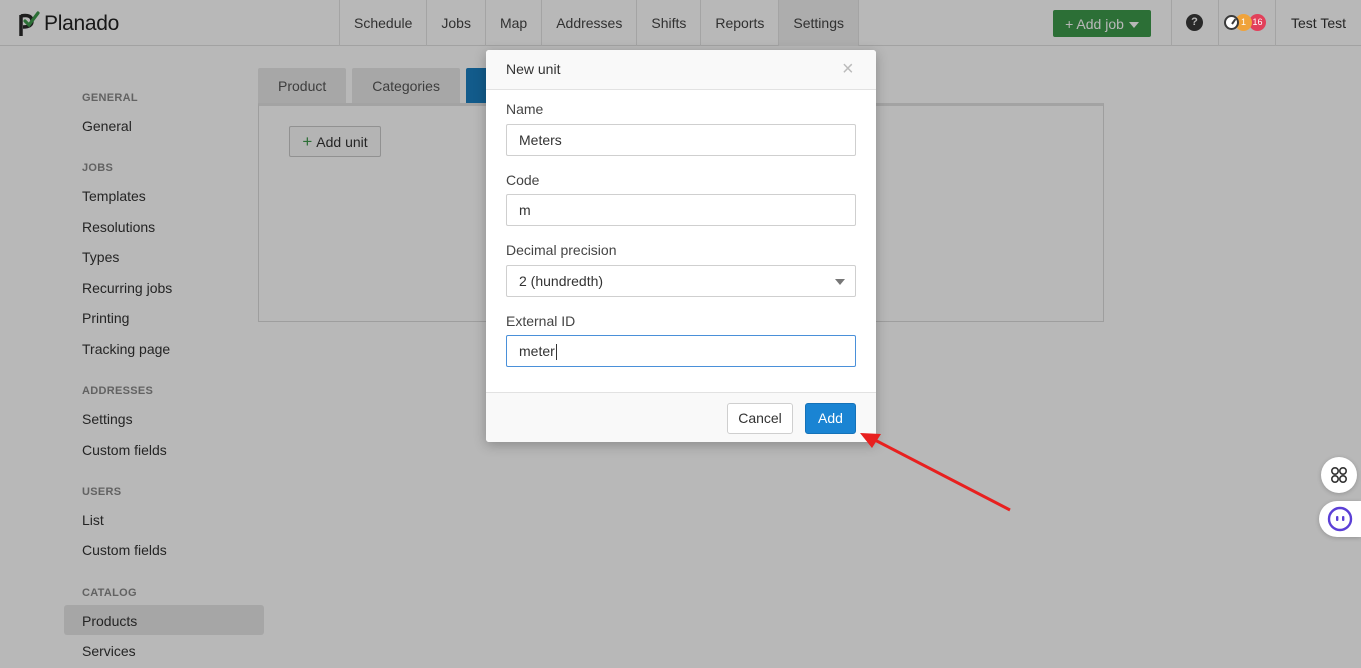 The image size is (1361, 668). Describe the element at coordinates (556, 352) in the screenshot. I see `text-cursor` at that location.